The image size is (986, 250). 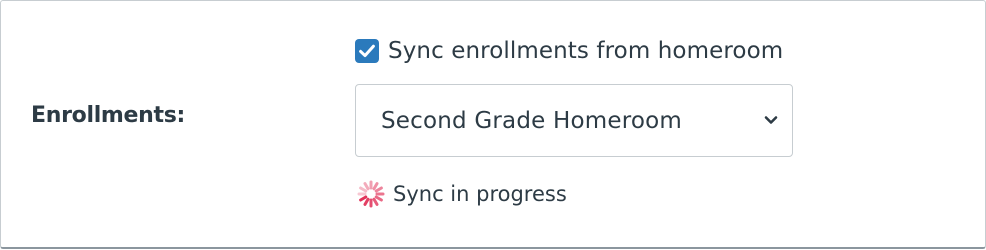 I want to click on sync-enrollments-label: Sync enrollments from homeroom, so click(x=585, y=51).